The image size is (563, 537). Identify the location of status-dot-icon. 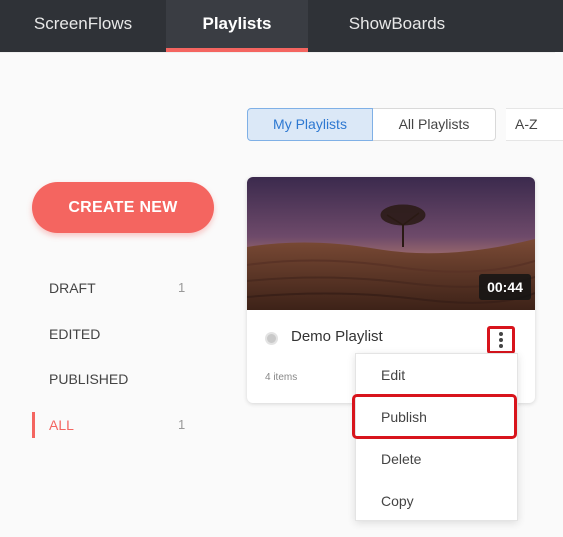
(271, 338).